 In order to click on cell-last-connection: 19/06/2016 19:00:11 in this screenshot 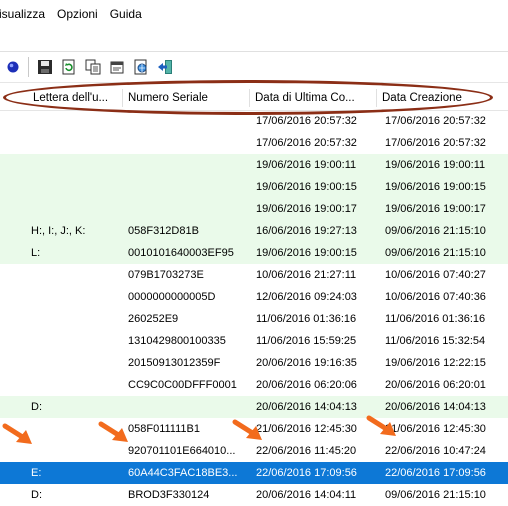, I will do `click(306, 165)`.